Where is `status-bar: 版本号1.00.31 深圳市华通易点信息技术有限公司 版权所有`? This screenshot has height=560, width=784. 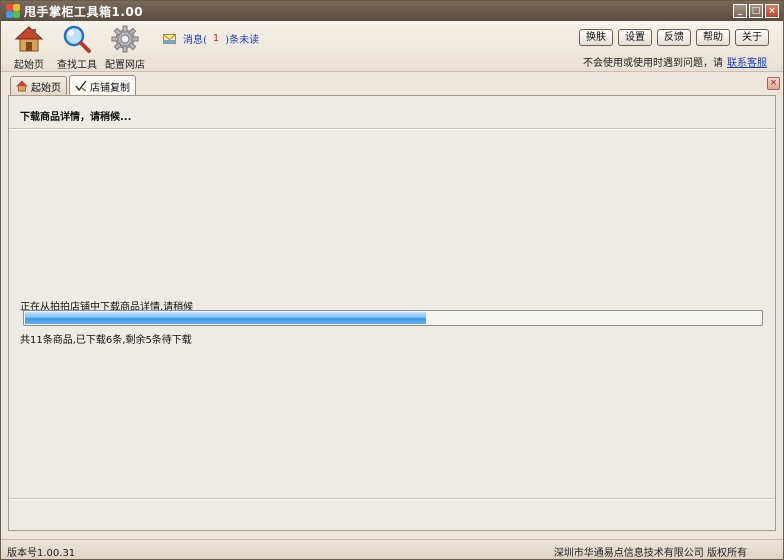 status-bar: 版本号1.00.31 深圳市华通易点信息技术有限公司 版权所有 is located at coordinates (392, 549).